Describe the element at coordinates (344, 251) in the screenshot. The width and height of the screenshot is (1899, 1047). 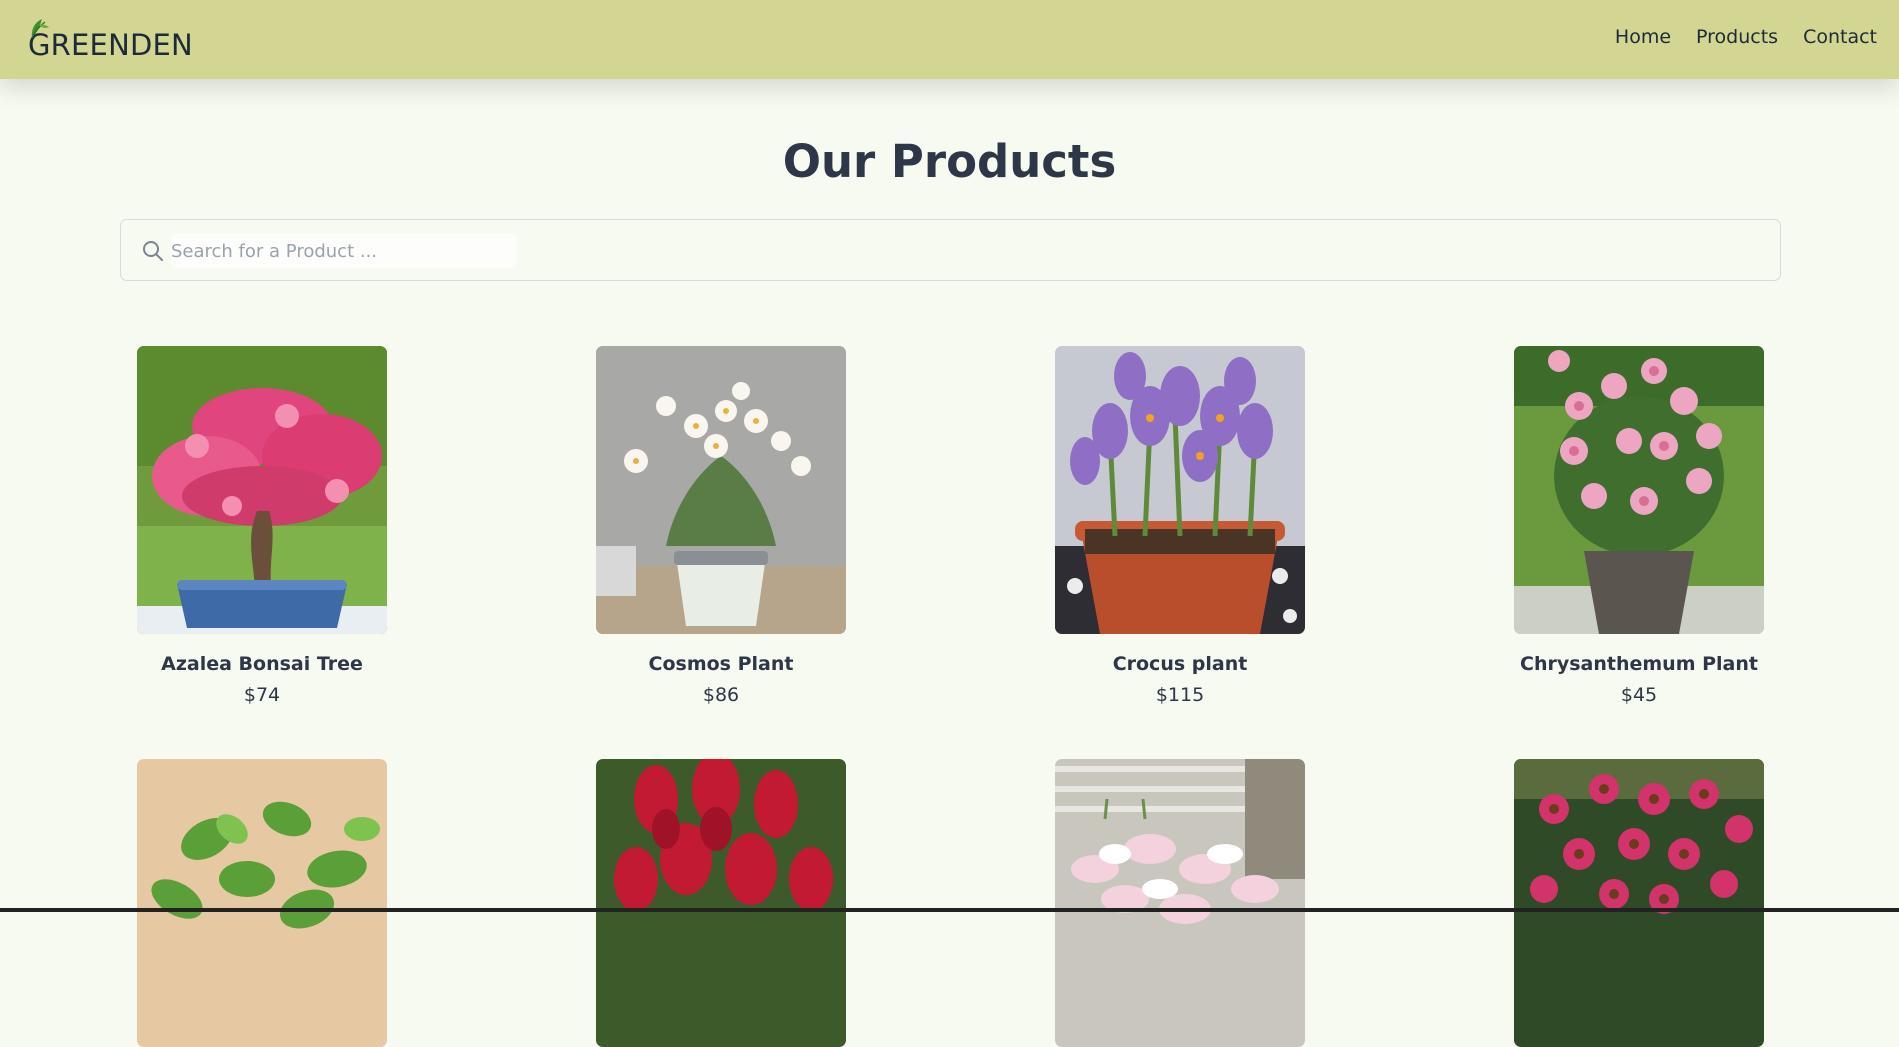
I see `search-input` at that location.